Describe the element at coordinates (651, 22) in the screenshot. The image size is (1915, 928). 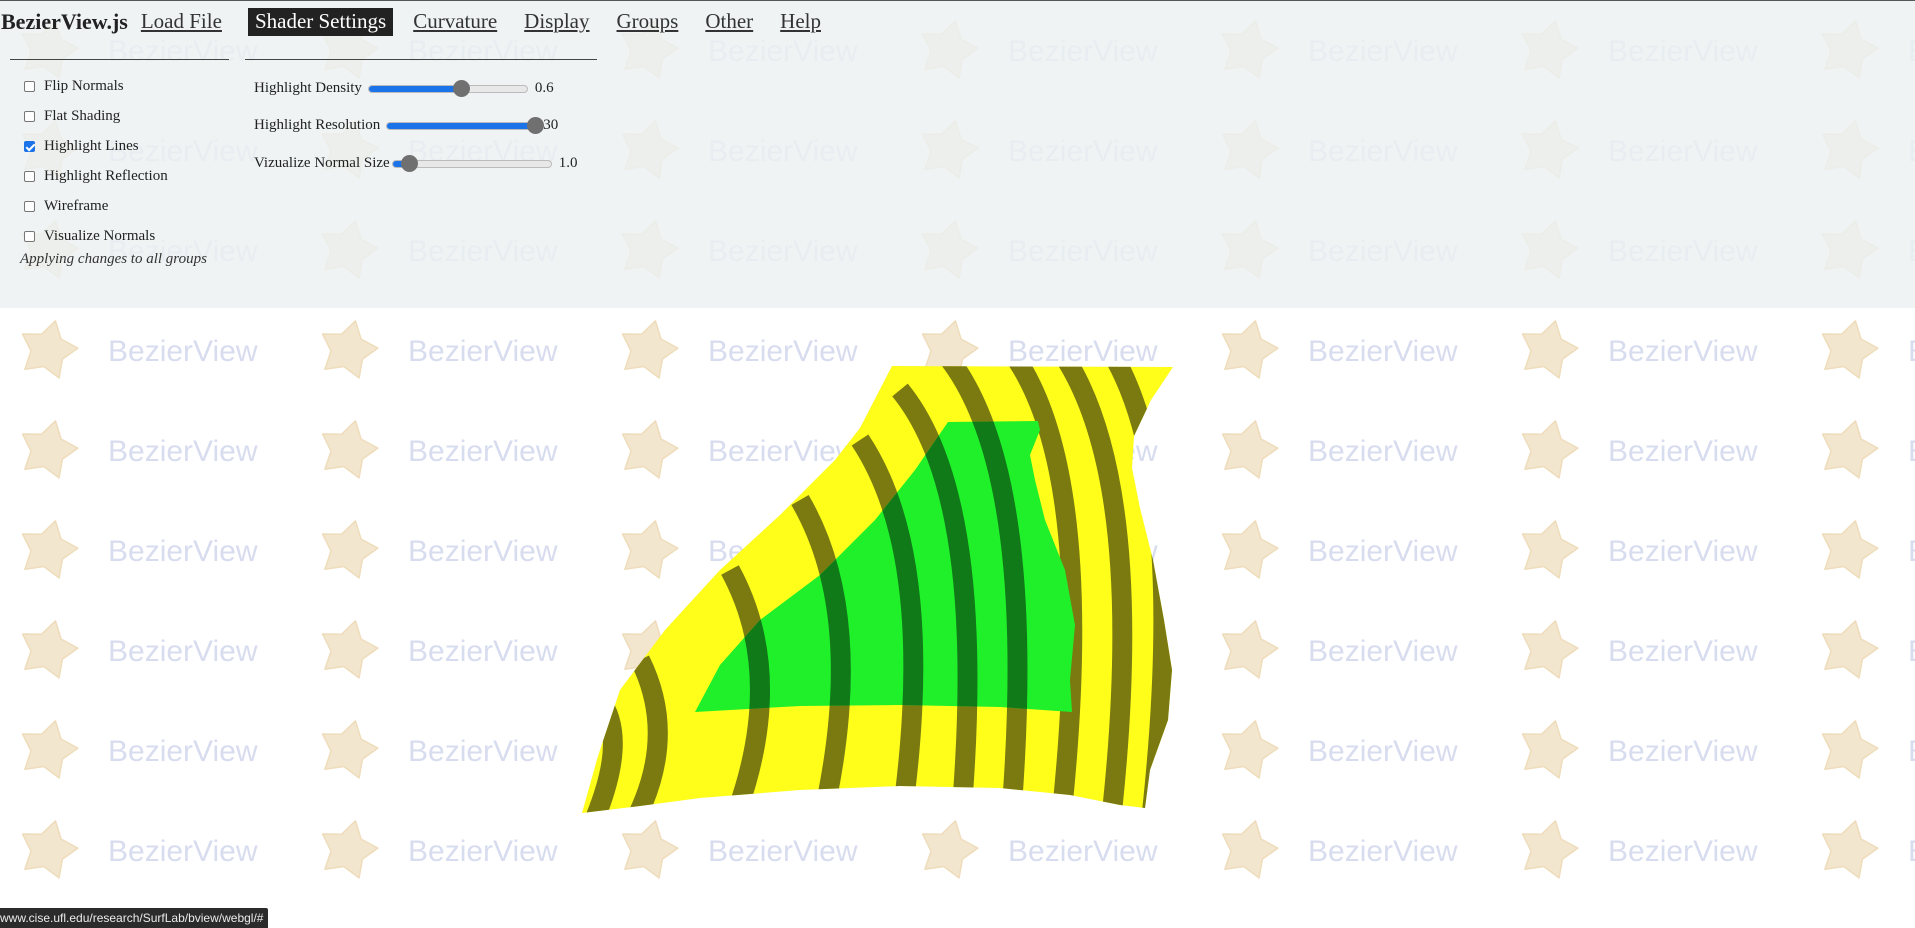
I see `menu-groups: Groups` at that location.